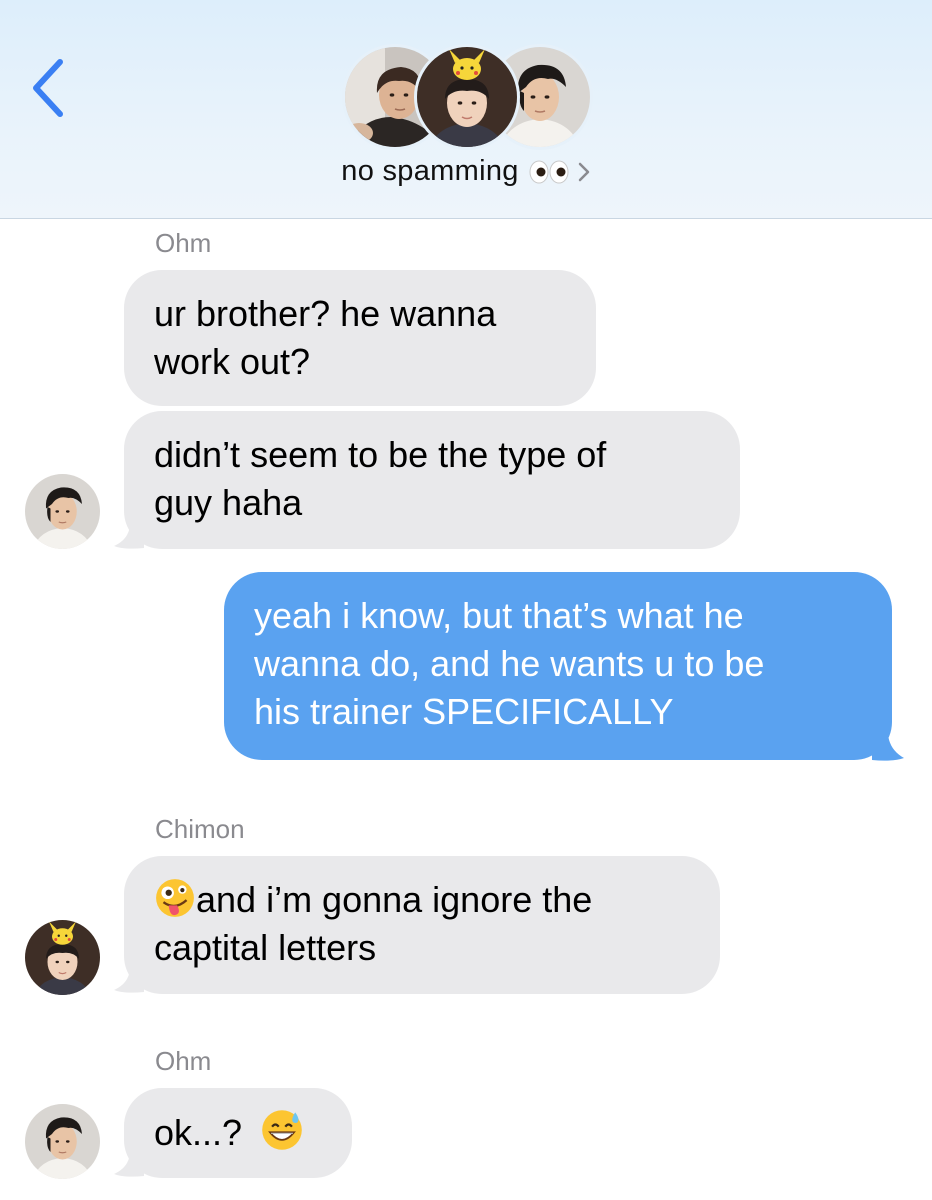  What do you see at coordinates (175, 898) in the screenshot?
I see `zany-face-emoji-icon` at bounding box center [175, 898].